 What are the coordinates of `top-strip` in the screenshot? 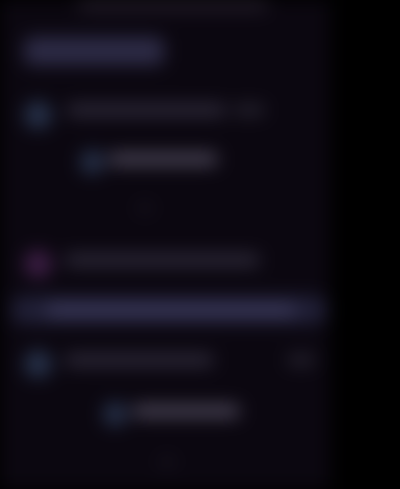 It's located at (173, 5).